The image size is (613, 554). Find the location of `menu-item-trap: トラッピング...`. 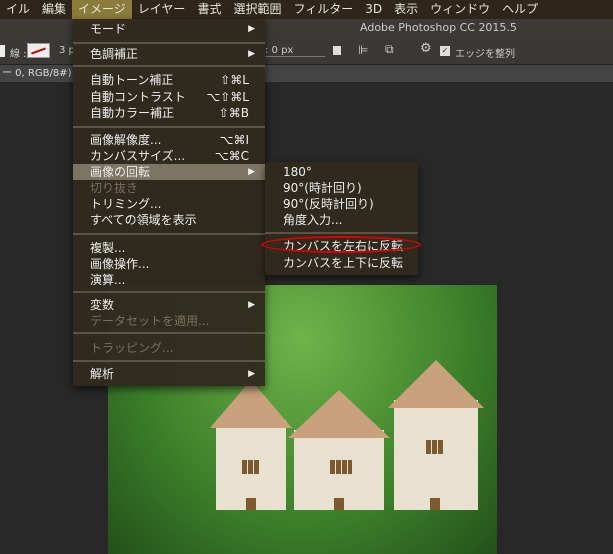

menu-item-trap: トラッピング... is located at coordinates (132, 348).